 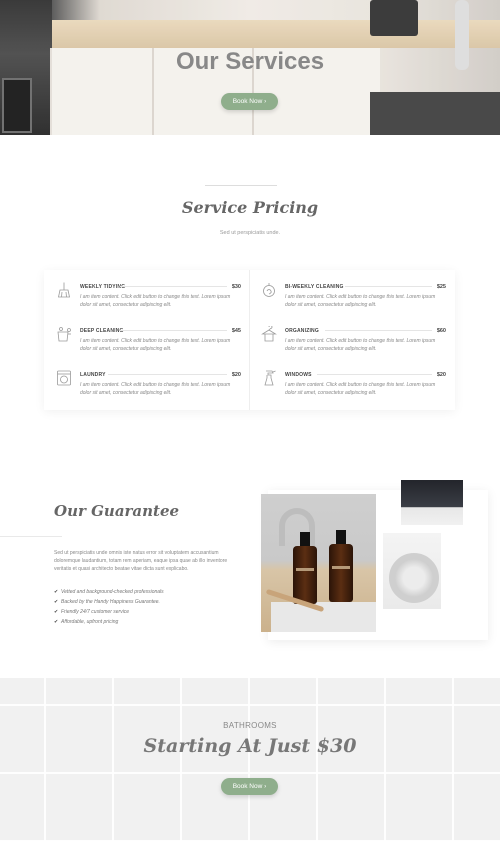 What do you see at coordinates (441, 331) in the screenshot?
I see `item-price: $60` at bounding box center [441, 331].